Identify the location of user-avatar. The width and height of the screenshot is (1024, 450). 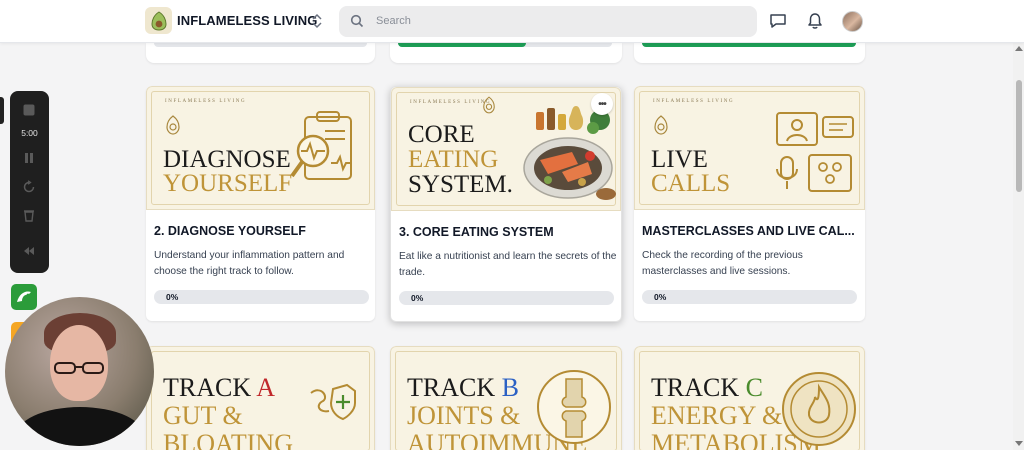
(852, 21).